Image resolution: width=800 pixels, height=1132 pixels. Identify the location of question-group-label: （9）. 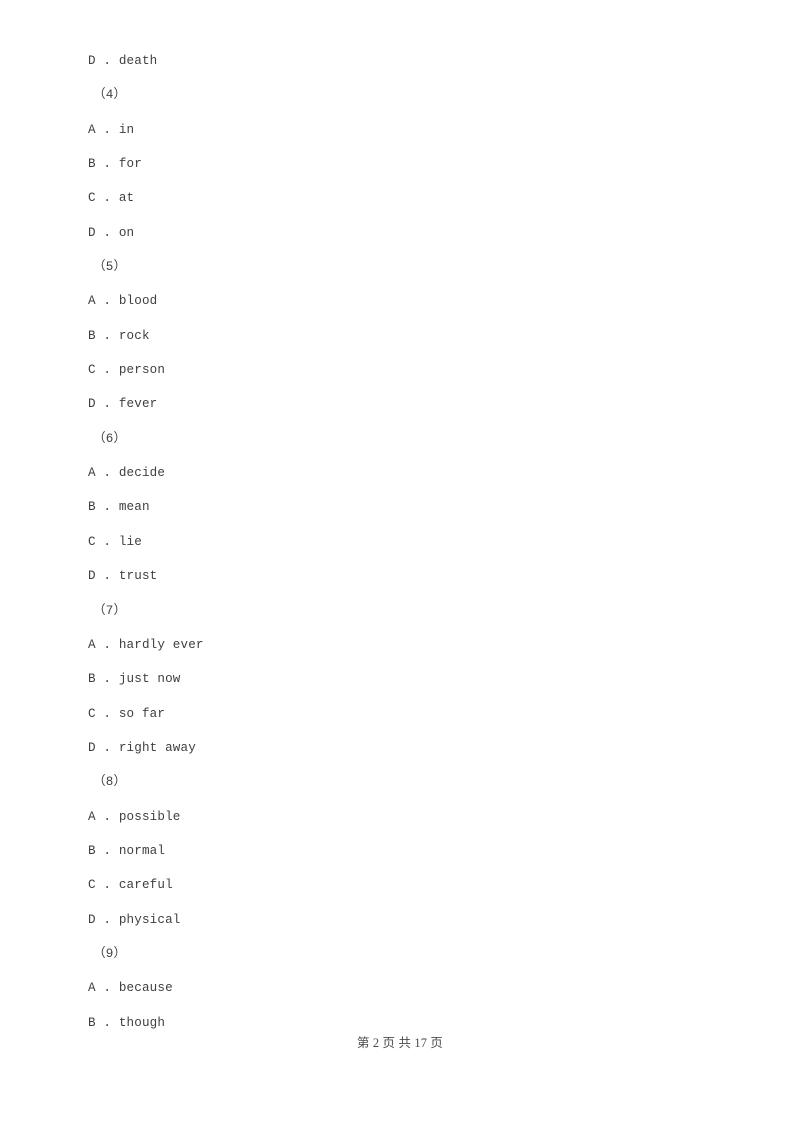
(110, 953).